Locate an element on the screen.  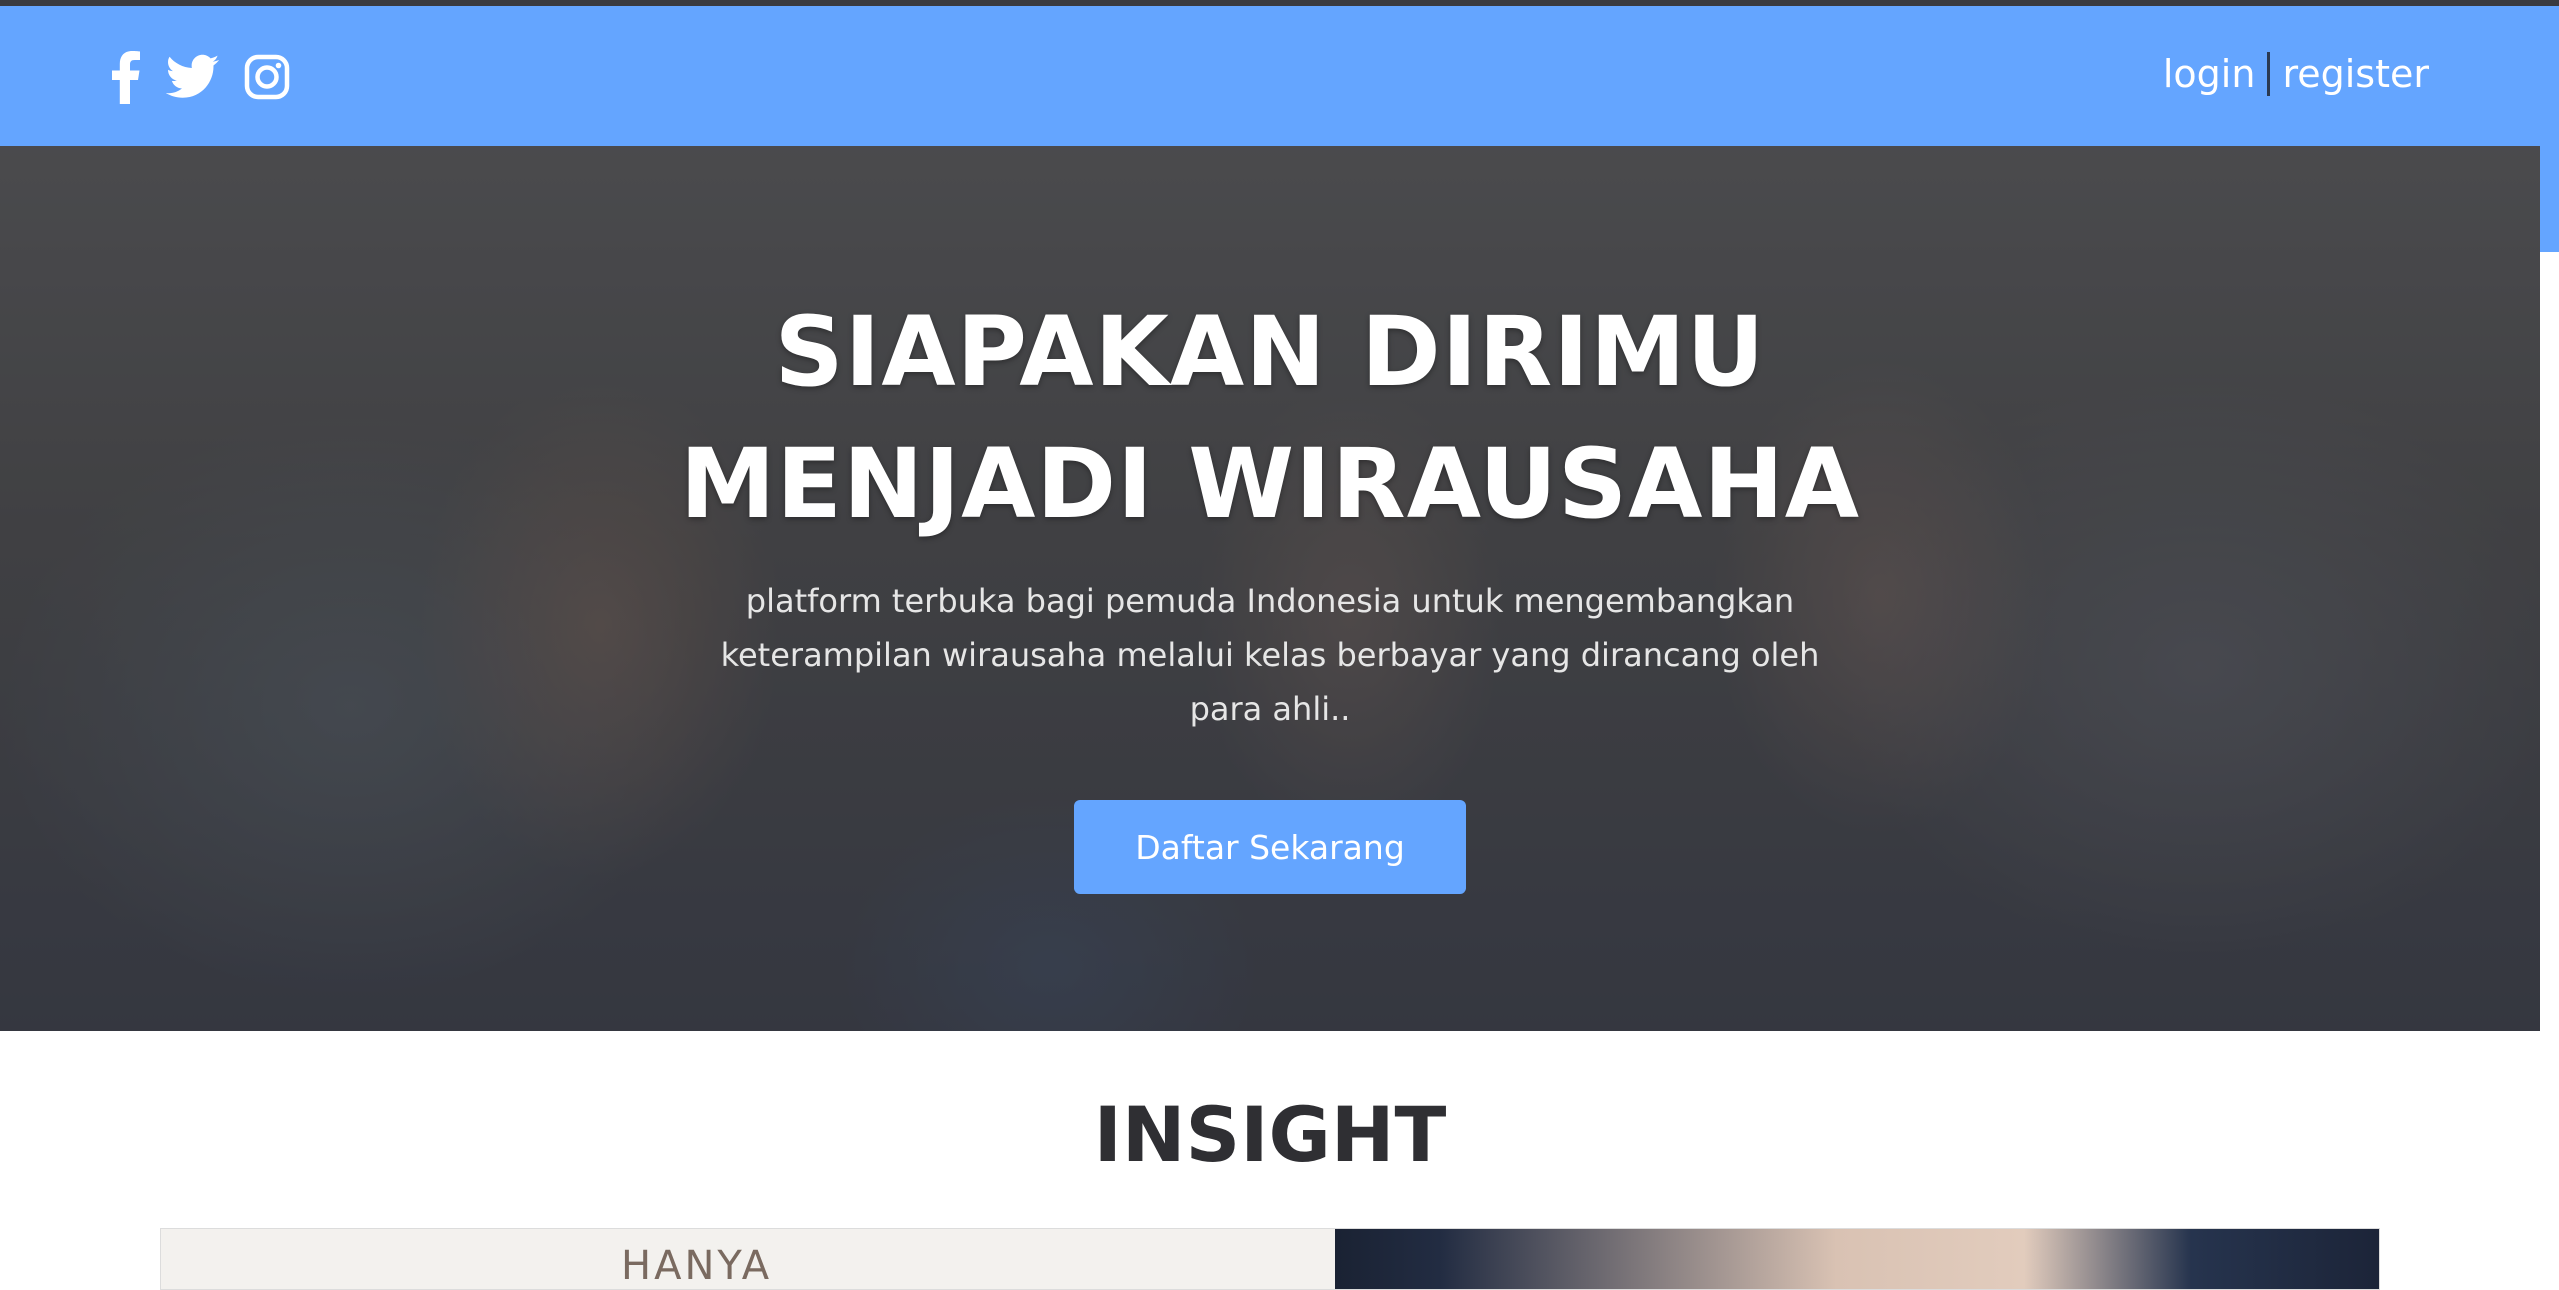
login-link: login is located at coordinates (2209, 74).